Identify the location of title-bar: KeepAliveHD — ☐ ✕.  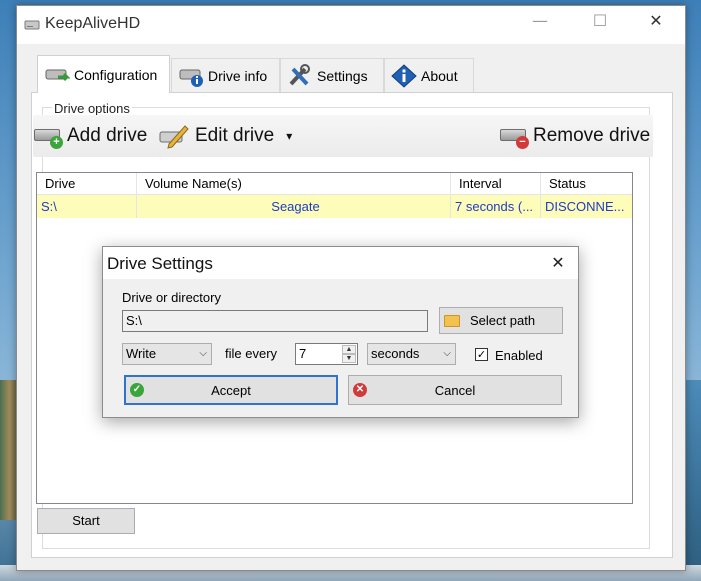
(351, 25).